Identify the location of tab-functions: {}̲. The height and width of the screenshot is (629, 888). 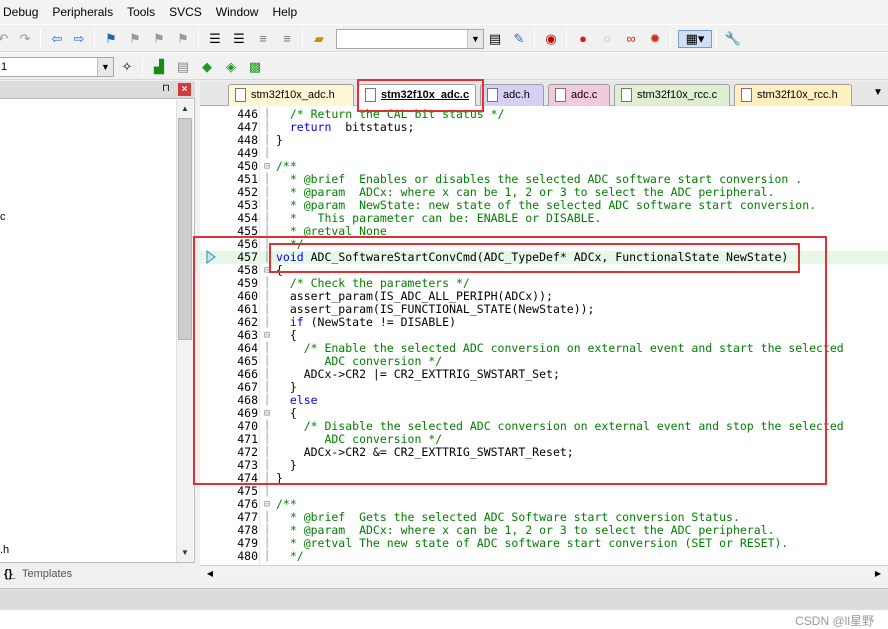
(8, 574).